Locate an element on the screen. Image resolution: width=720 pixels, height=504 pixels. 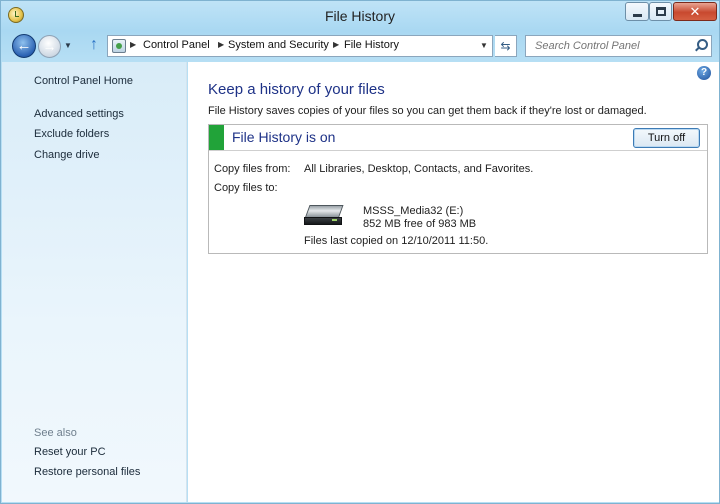
refresh-icon: ⇆ is located at coordinates (505, 46).